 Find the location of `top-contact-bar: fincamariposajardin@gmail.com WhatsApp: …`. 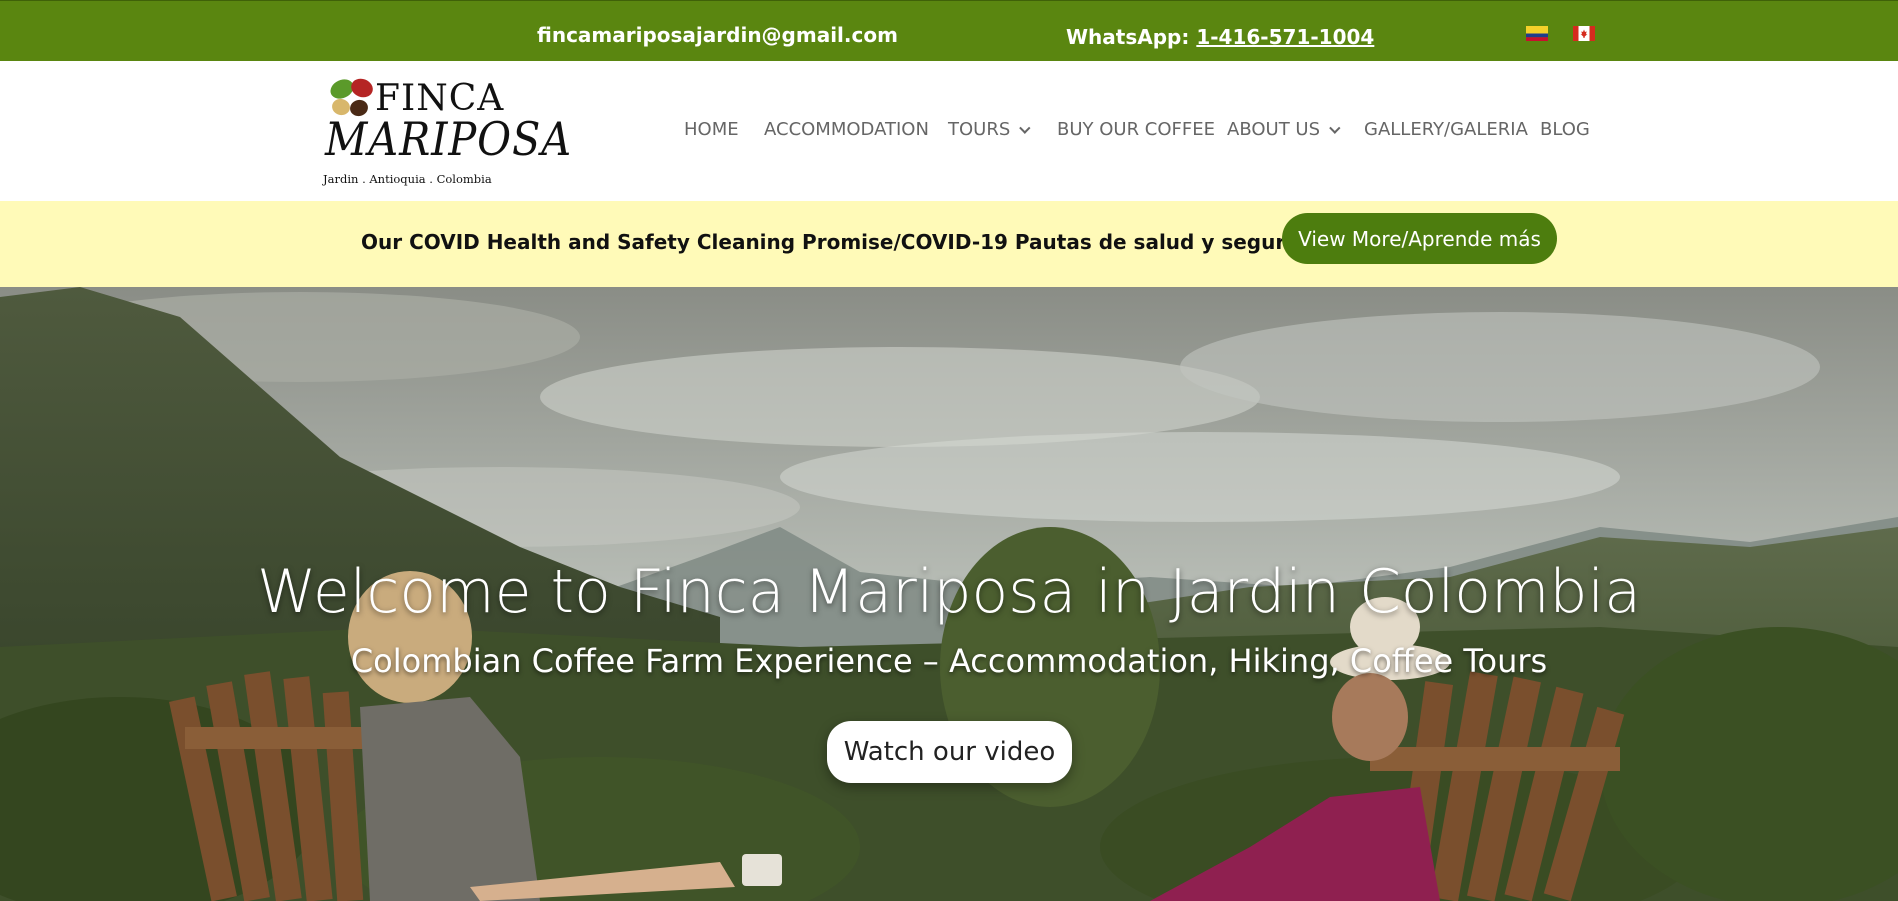

top-contact-bar: fincamariposajardin@gmail.com WhatsApp: … is located at coordinates (949, 30).